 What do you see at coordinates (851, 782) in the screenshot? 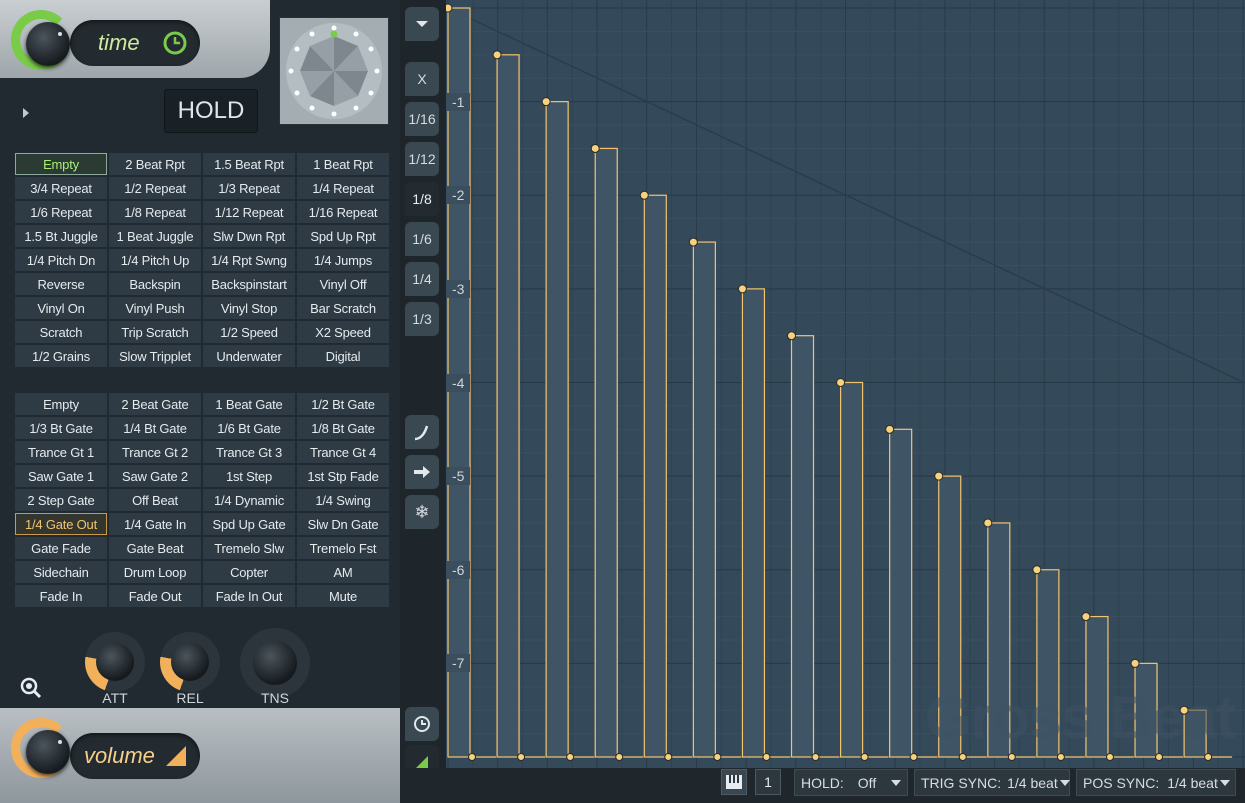
I see `hold-dropdown: HOLD: Off` at bounding box center [851, 782].